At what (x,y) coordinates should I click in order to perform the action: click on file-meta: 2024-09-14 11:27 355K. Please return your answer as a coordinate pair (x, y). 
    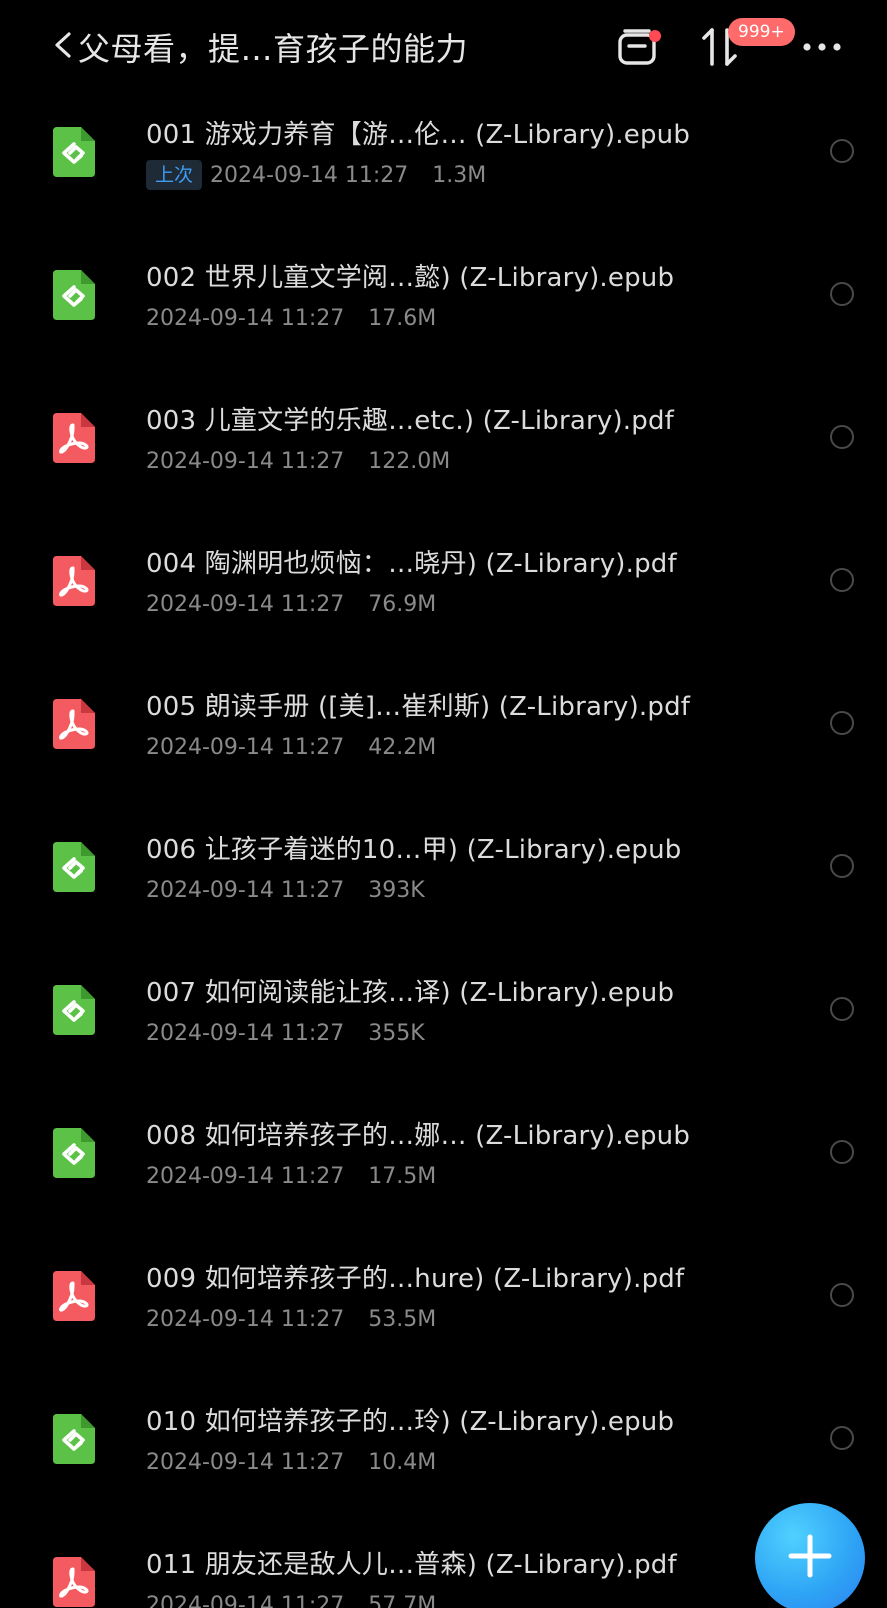
    Looking at the image, I should click on (285, 1033).